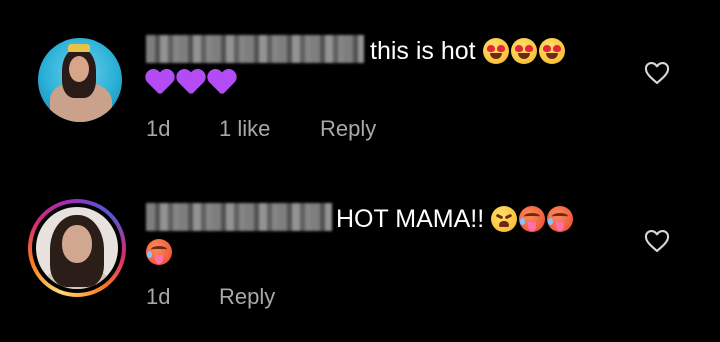  What do you see at coordinates (504, 219) in the screenshot?
I see `tired-face-emoji-icon` at bounding box center [504, 219].